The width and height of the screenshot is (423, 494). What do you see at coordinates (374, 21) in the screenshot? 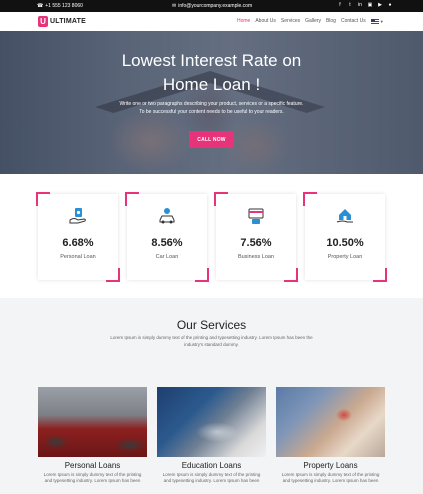
I see `us-flag-icon` at bounding box center [374, 21].